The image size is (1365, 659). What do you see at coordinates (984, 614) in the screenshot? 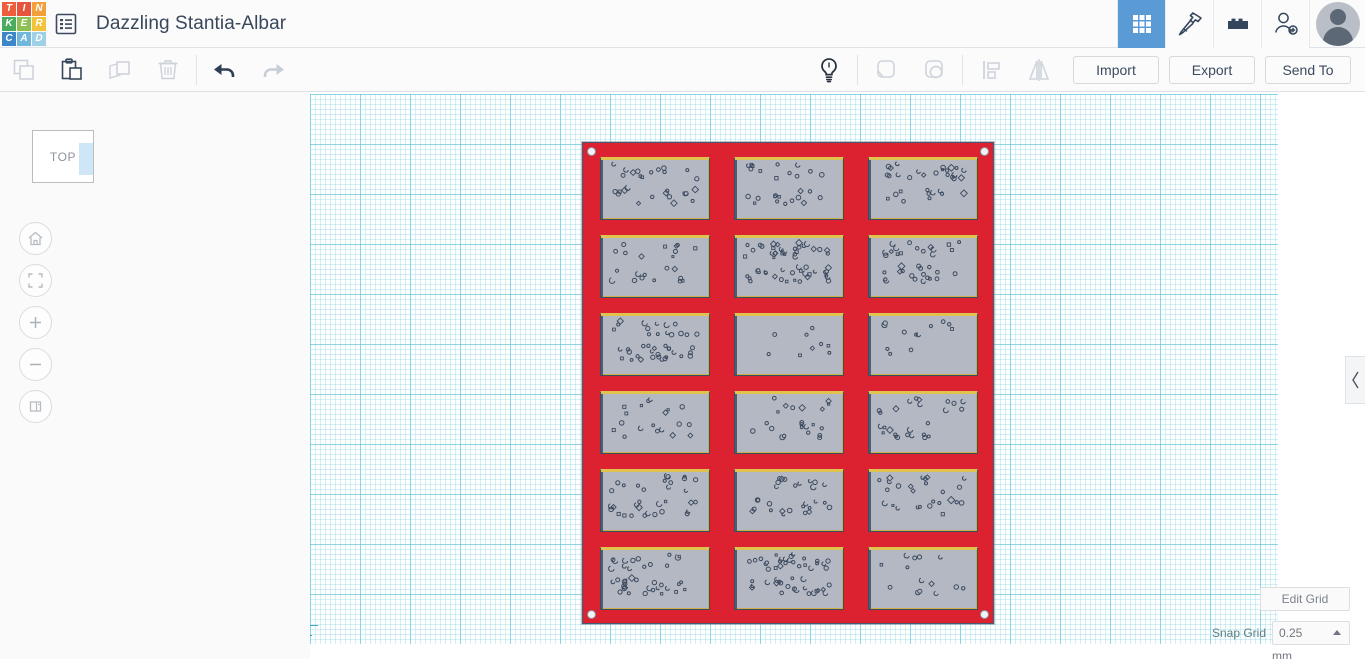
I see `selection-handle-bottom-right` at bounding box center [984, 614].